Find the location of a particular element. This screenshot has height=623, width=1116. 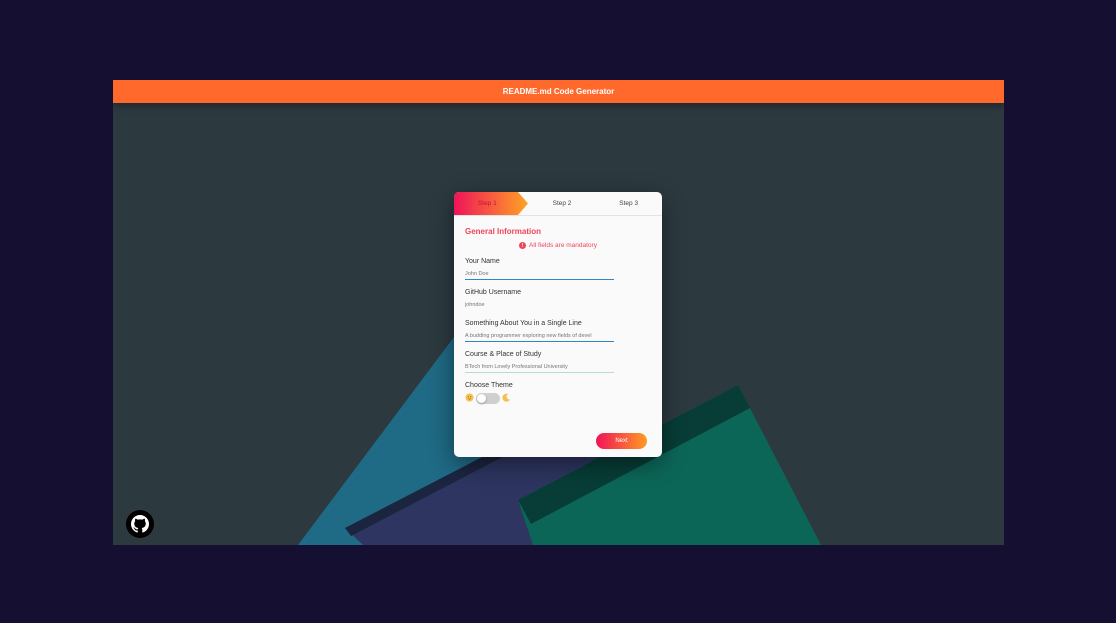

theme-row is located at coordinates (558, 398).